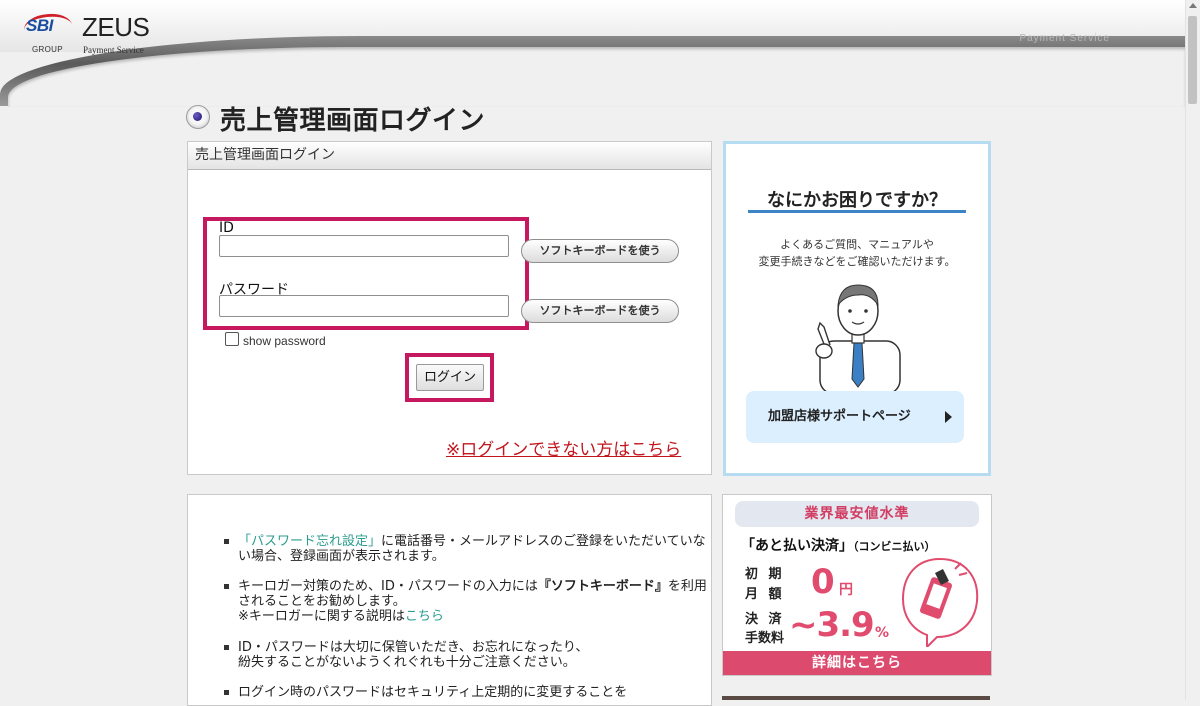  Describe the element at coordinates (450, 377) in the screenshot. I see `login-button: ログイン` at that location.